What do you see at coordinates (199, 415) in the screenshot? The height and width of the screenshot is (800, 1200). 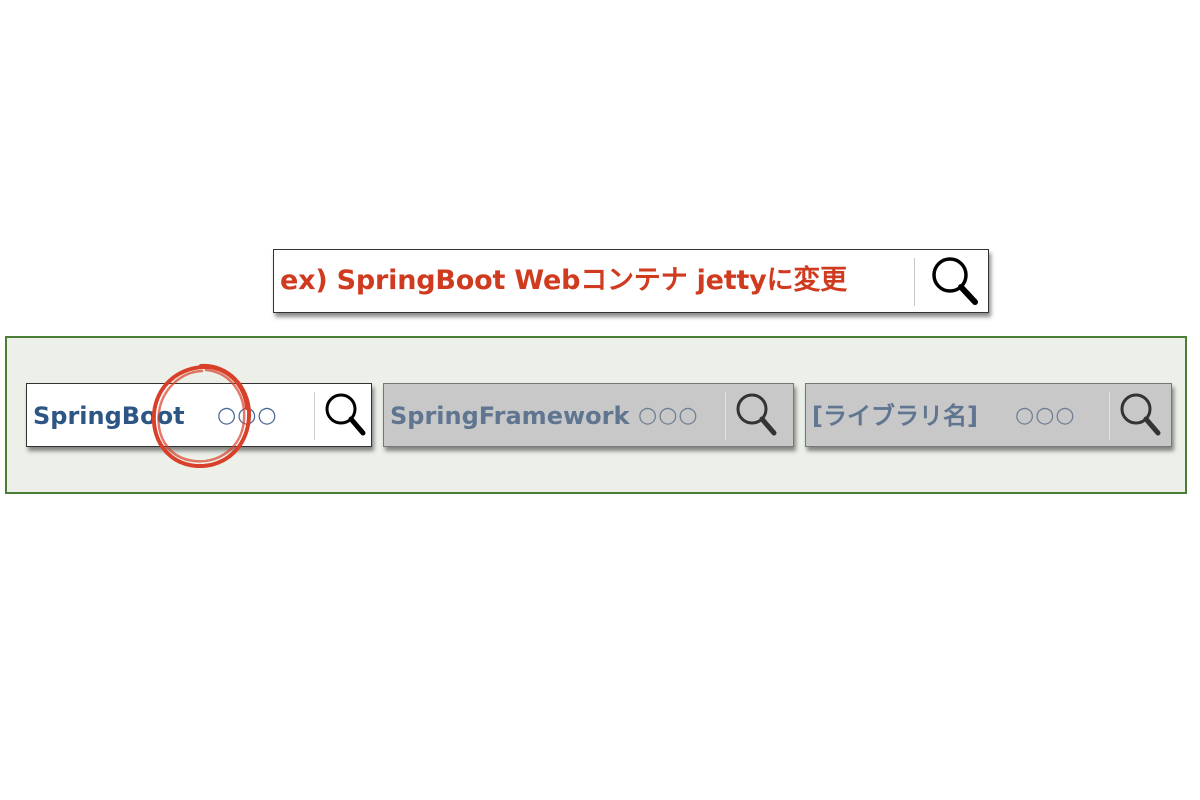 I see `search-box-springboot: SpringBoot ○○○` at bounding box center [199, 415].